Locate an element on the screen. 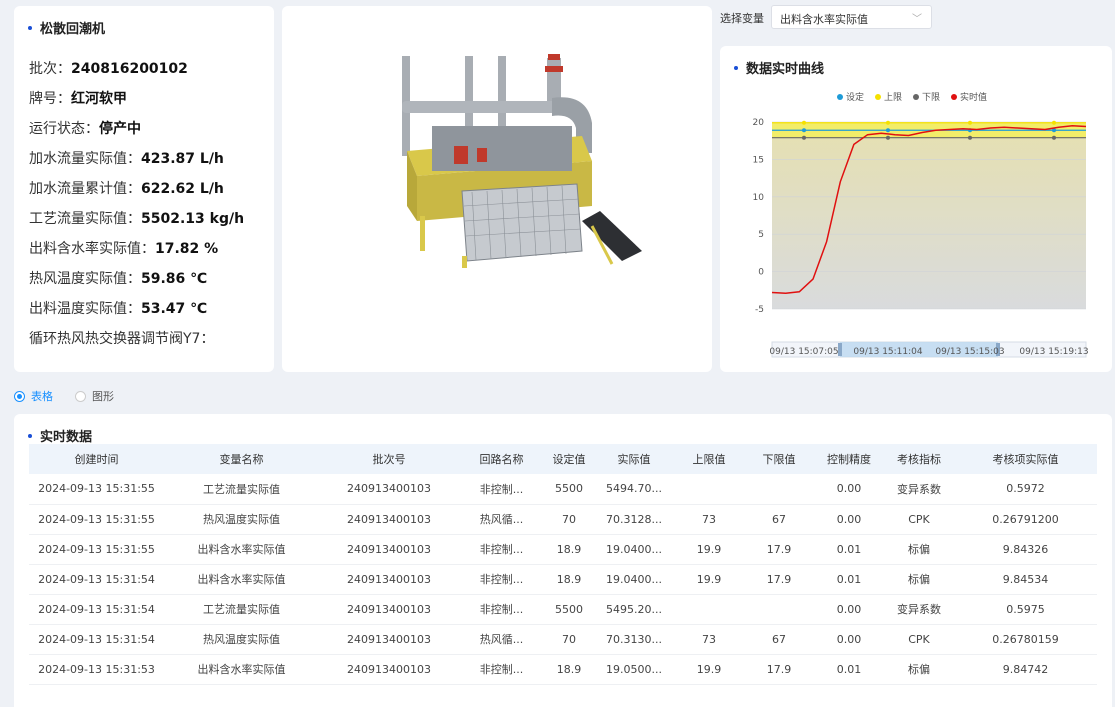 Image resolution: width=1115 pixels, height=707 pixels. info-row: 批次：240816200102 is located at coordinates (151, 74).